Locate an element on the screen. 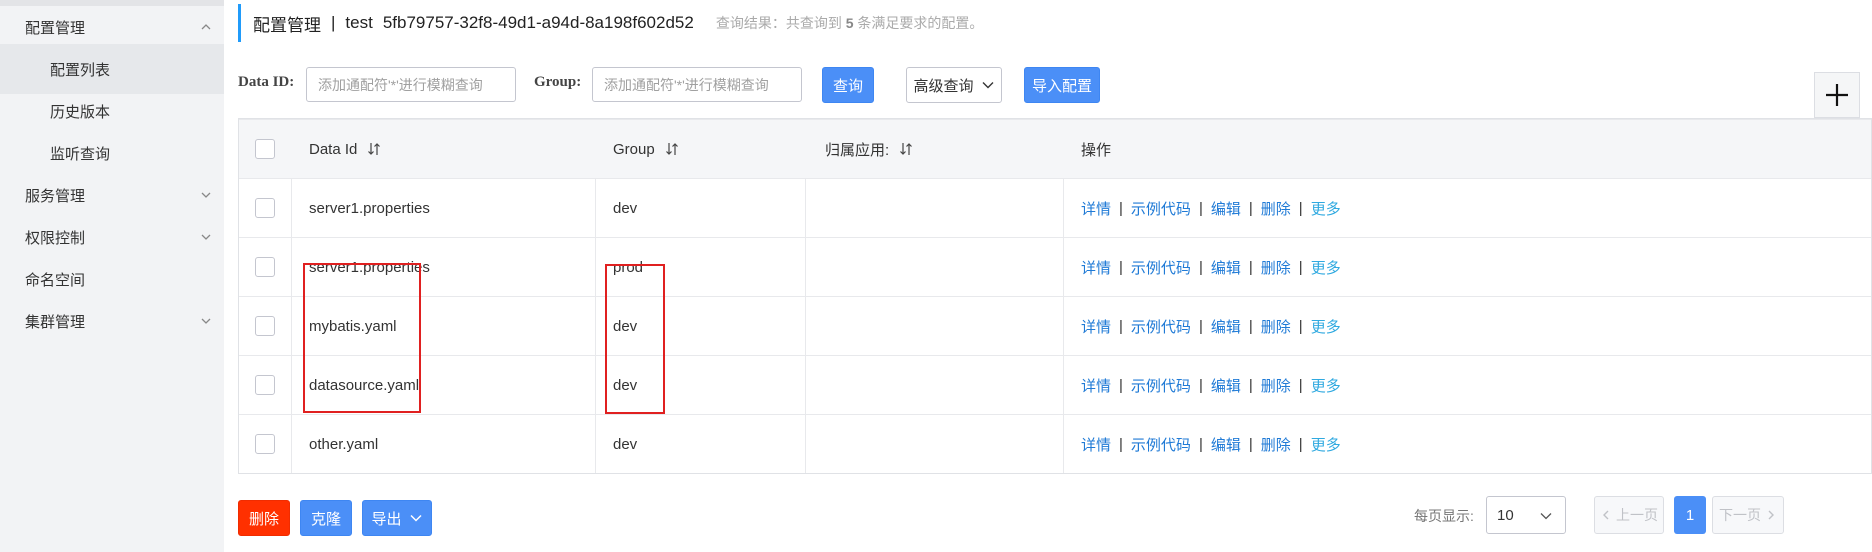  sidebar-item-label: 配置列表 is located at coordinates (80, 70).